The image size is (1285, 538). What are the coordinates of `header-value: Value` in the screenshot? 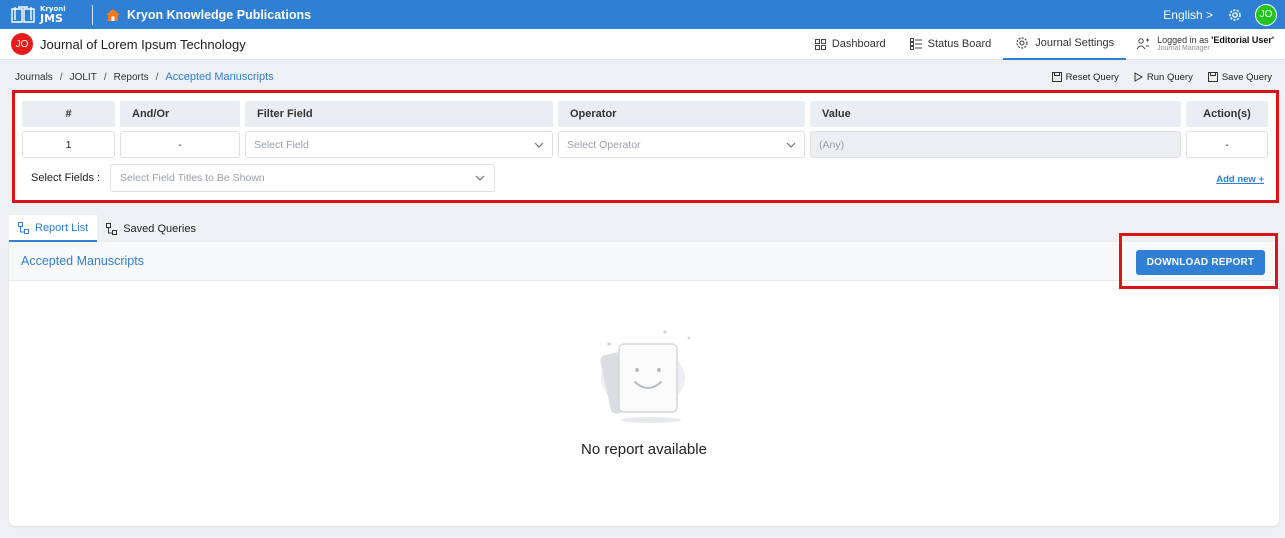 It's located at (995, 114).